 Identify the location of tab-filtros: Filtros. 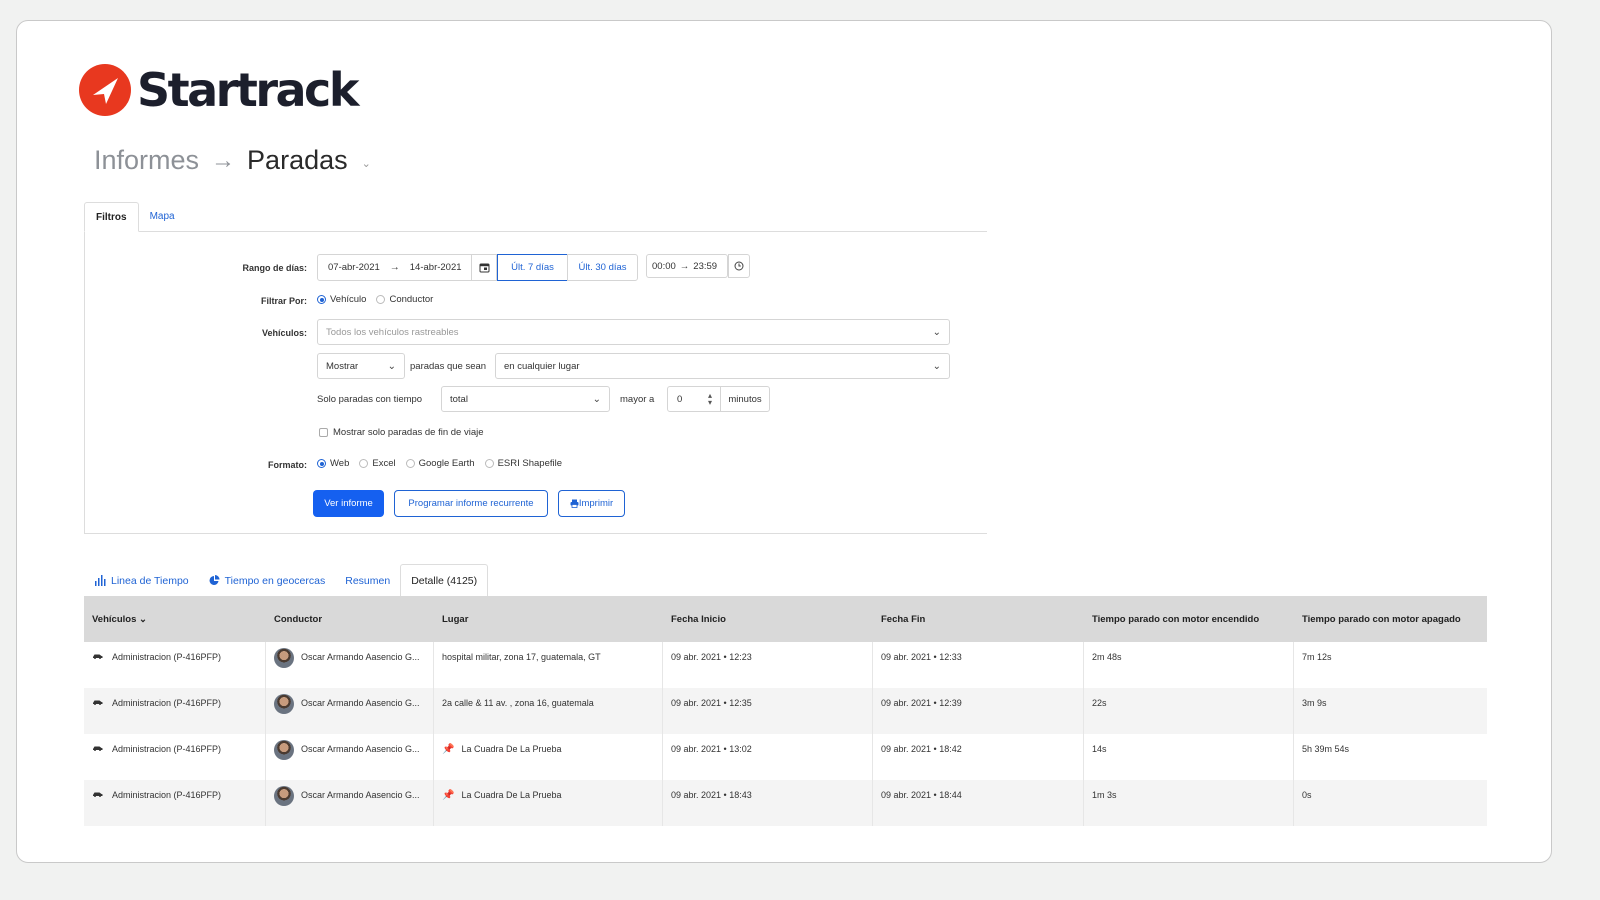
(111, 217).